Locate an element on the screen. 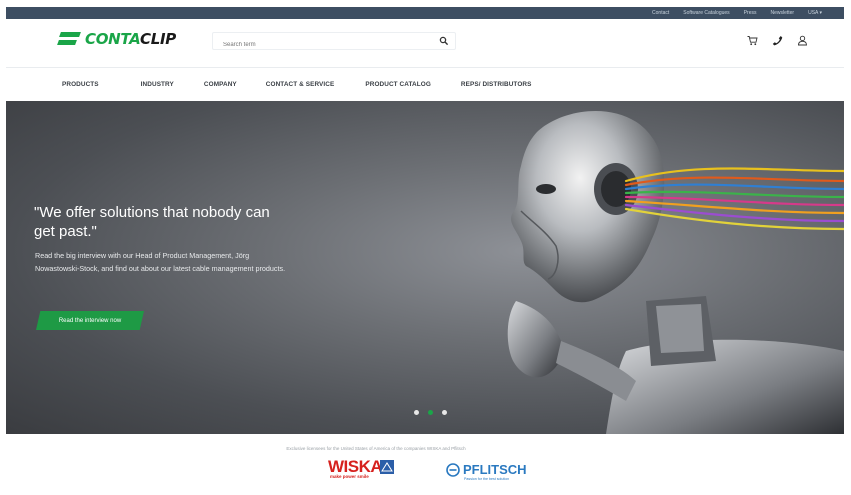 The height and width of the screenshot is (495, 851). cart-icon is located at coordinates (752, 40).